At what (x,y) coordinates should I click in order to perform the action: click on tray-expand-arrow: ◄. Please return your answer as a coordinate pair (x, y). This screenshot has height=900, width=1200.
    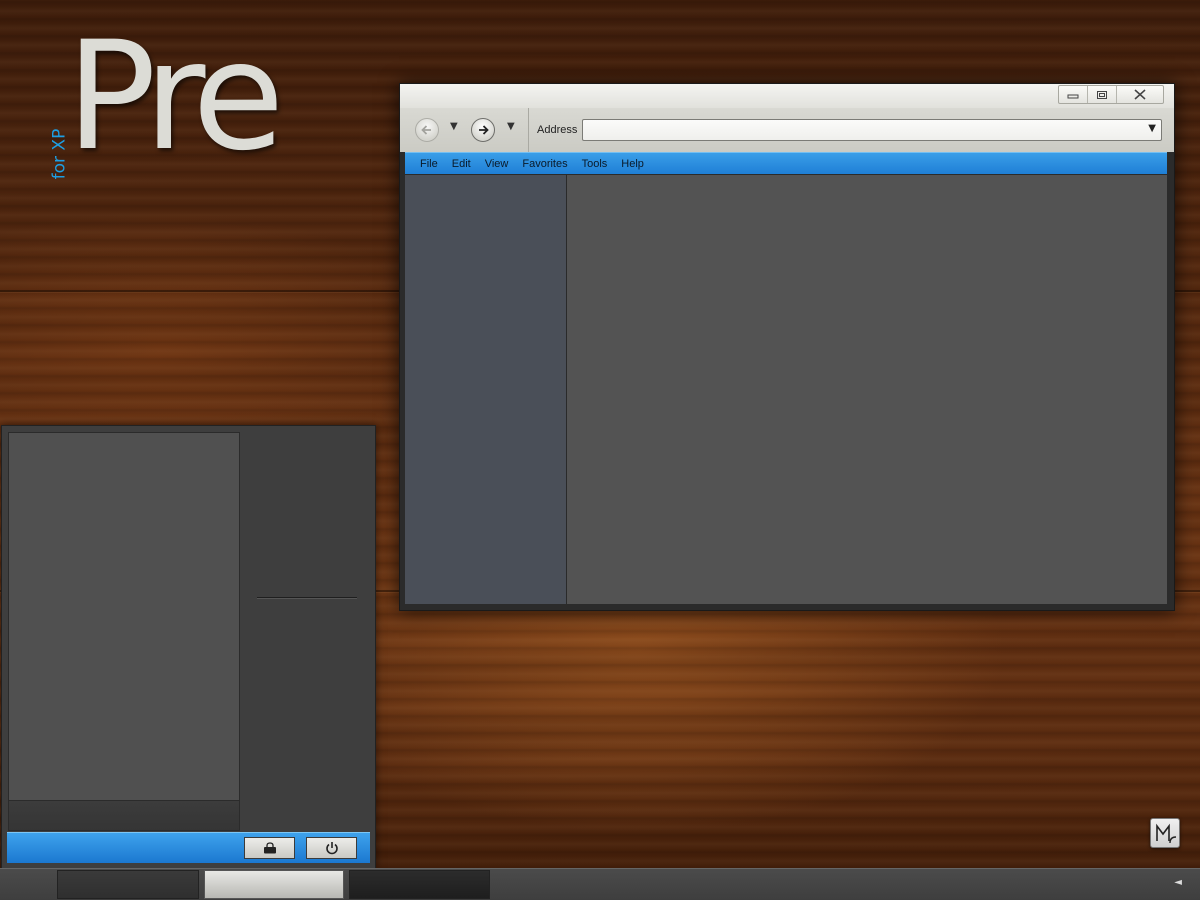
    Looking at the image, I should click on (1178, 882).